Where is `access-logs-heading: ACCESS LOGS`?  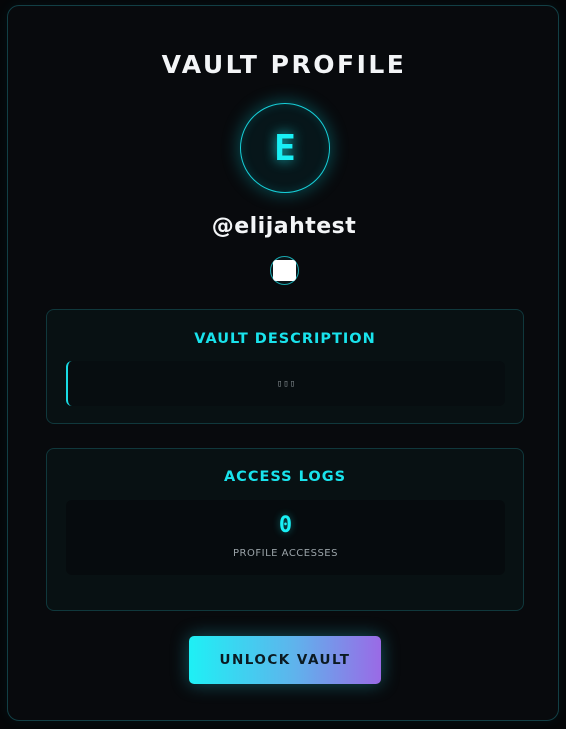 access-logs-heading: ACCESS LOGS is located at coordinates (285, 477).